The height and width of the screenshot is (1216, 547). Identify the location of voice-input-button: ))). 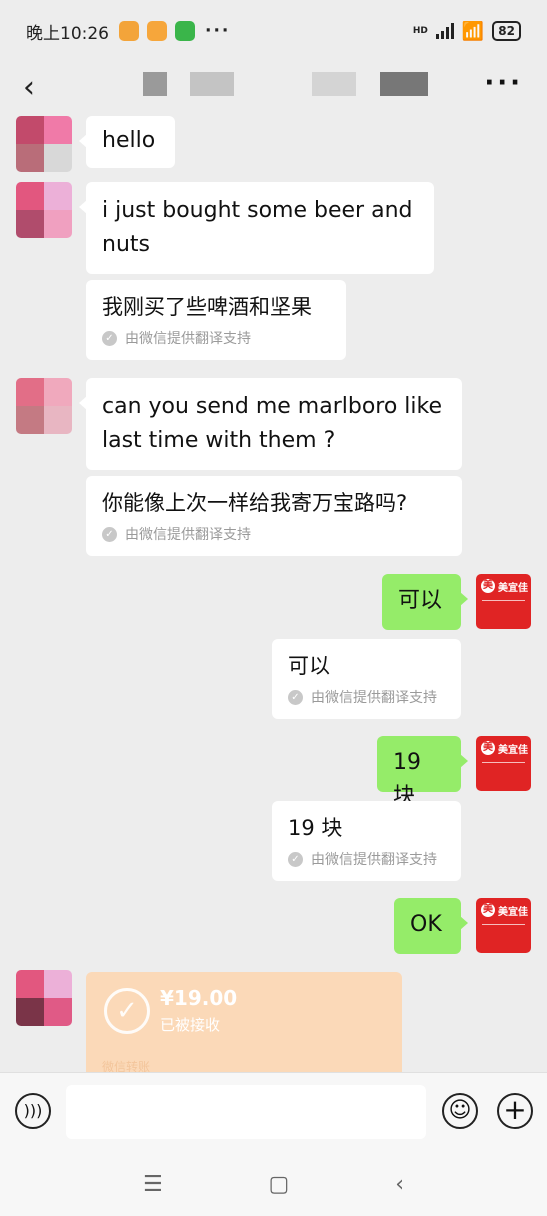
(33, 1111).